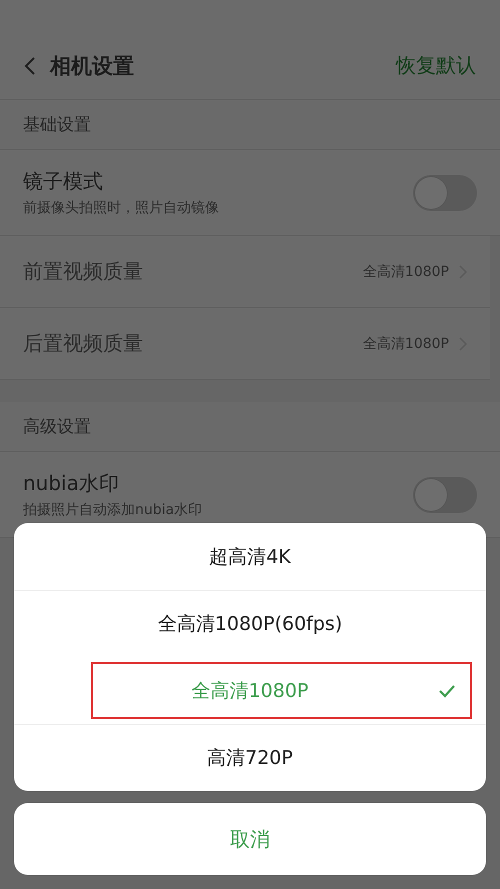  I want to click on back-icon, so click(30, 66).